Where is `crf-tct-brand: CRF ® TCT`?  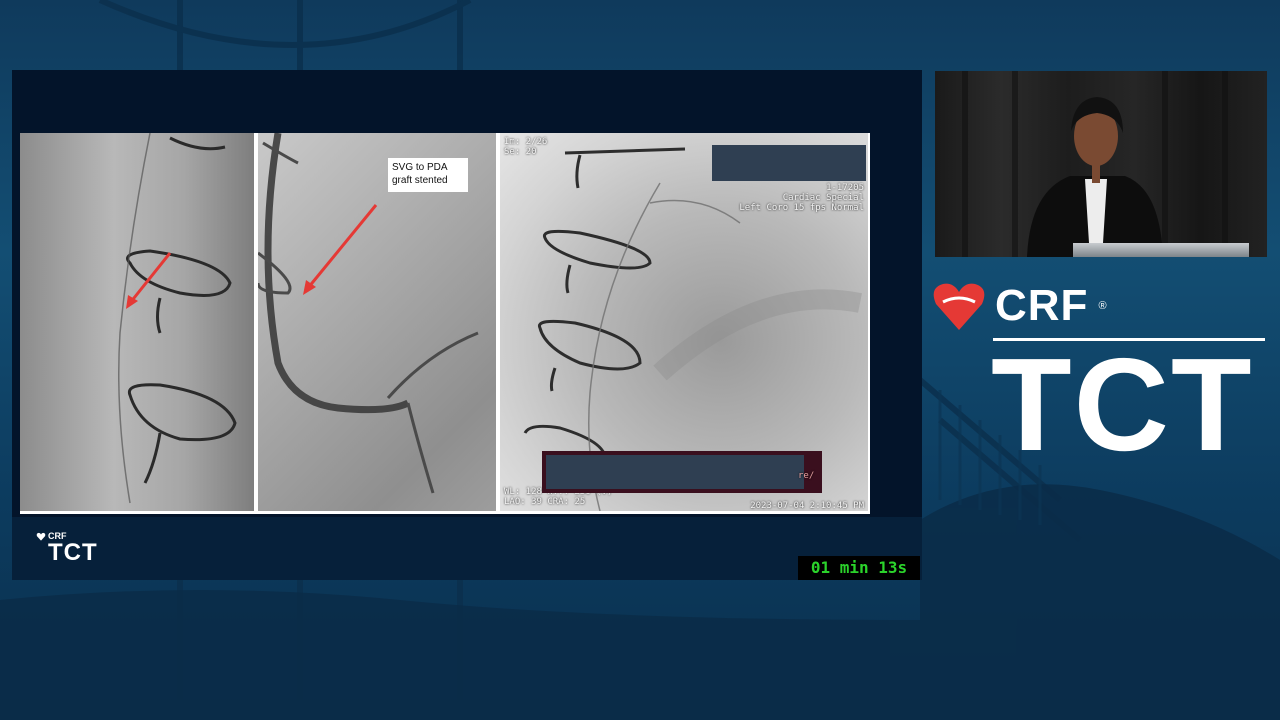
crf-tct-brand: CRF ® TCT is located at coordinates (1101, 380).